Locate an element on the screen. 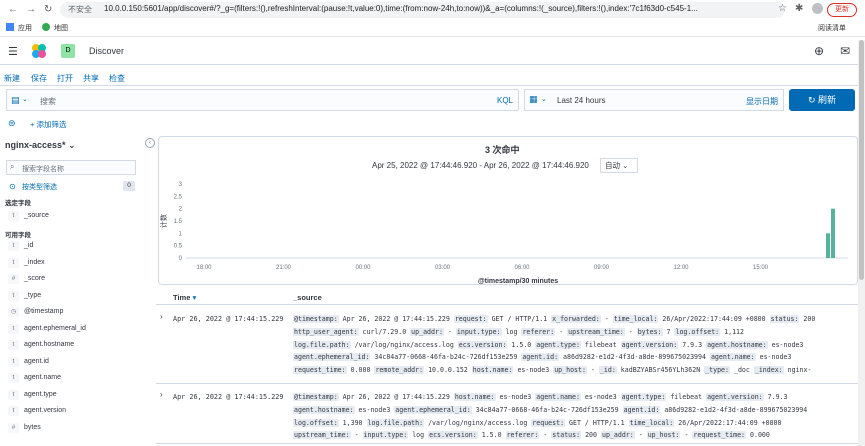  scrollbar-thumb is located at coordinates (861, 160).